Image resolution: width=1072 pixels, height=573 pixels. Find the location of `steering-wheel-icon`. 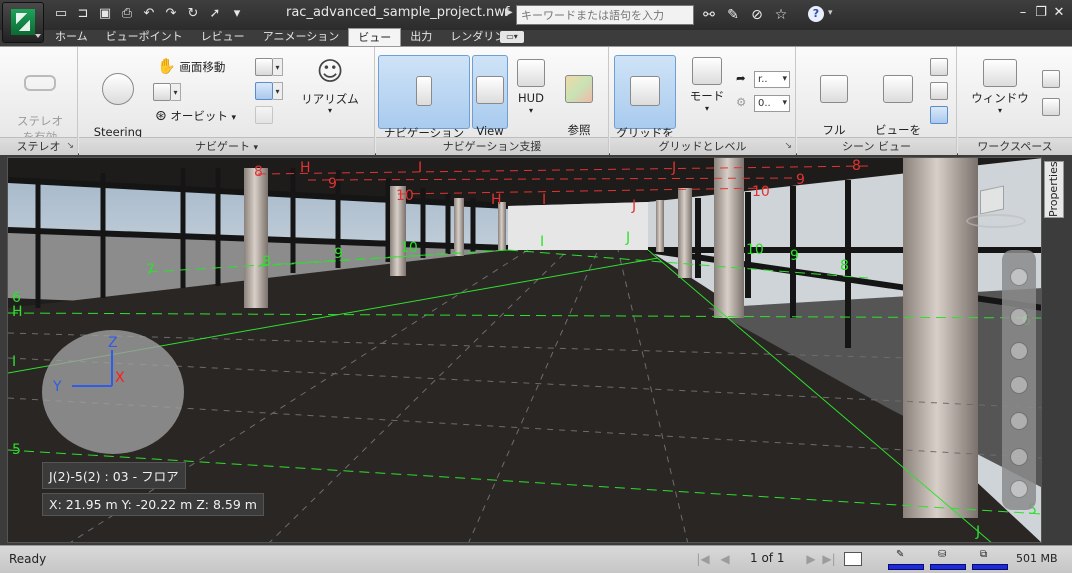

steering-wheel-icon is located at coordinates (1019, 277).